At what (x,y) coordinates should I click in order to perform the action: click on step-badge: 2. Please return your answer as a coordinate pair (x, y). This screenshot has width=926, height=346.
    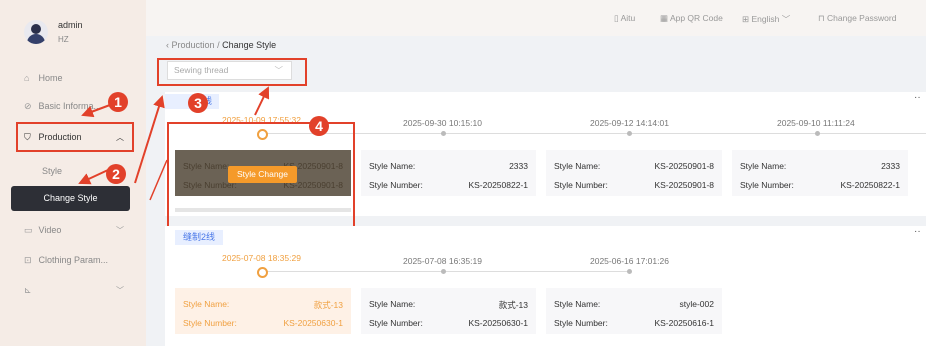
    Looking at the image, I should click on (116, 174).